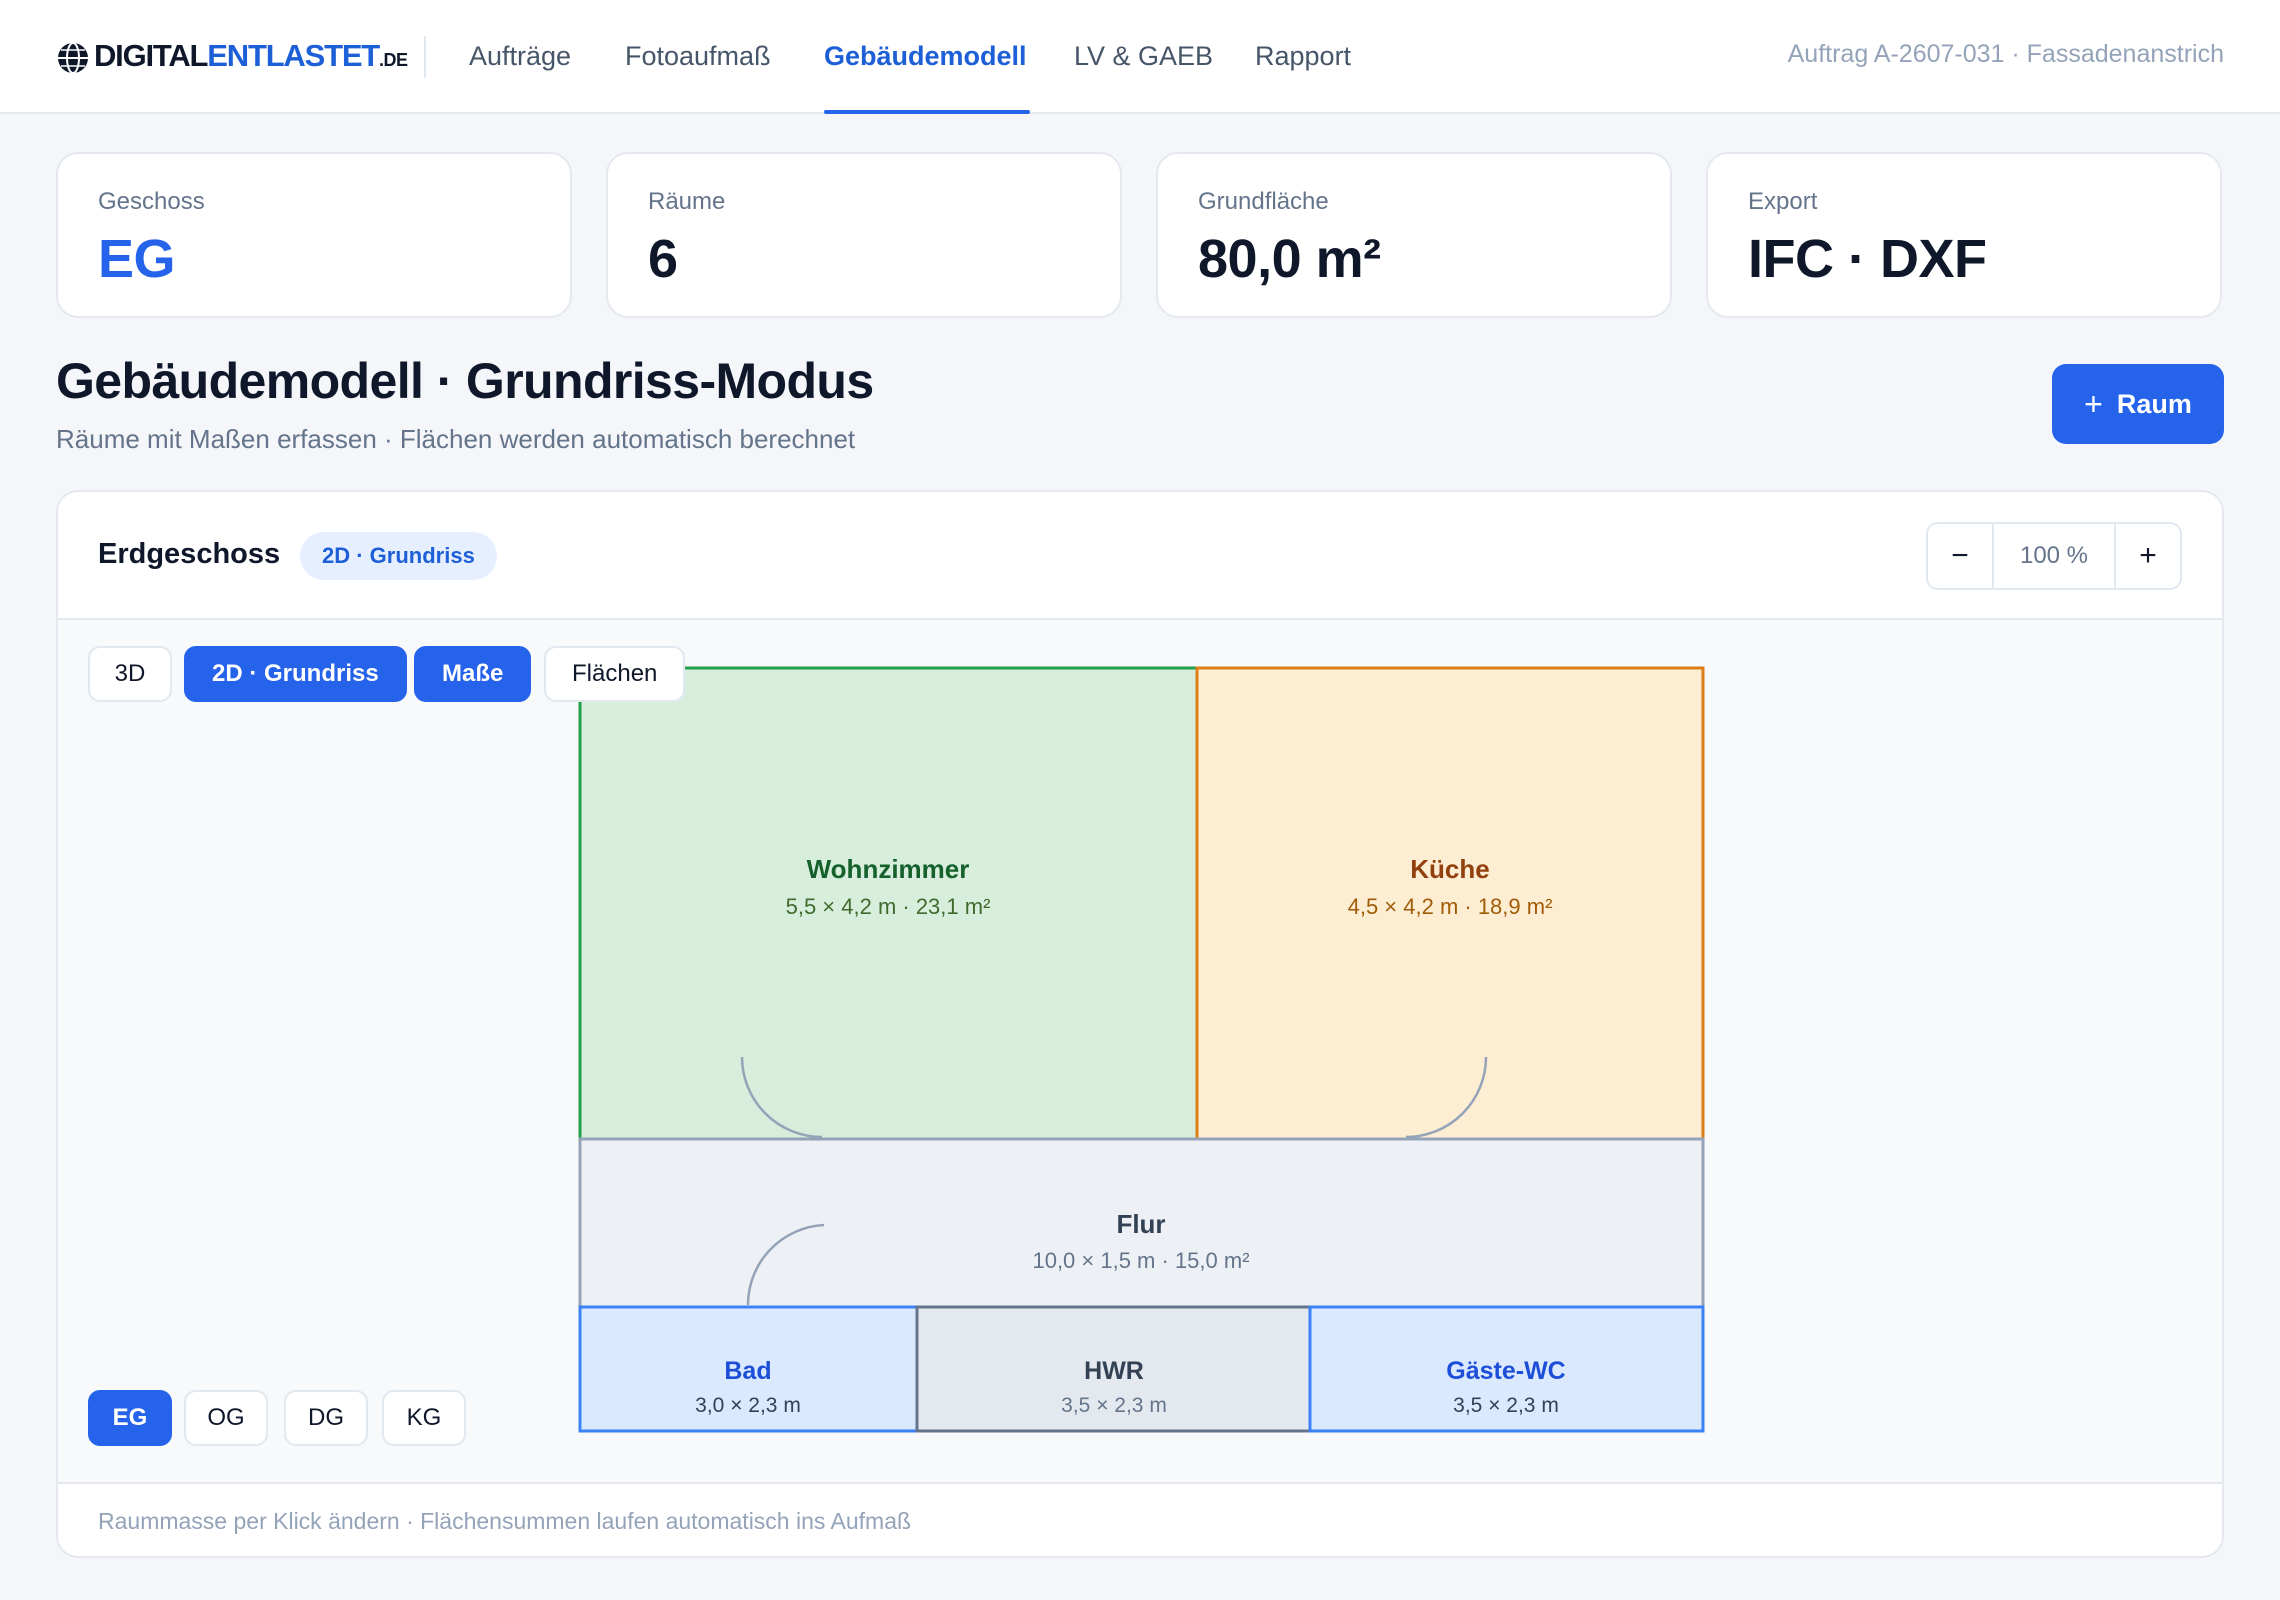  I want to click on room-dims-wohnzimmer: 5,5 × 4,2 m · 23,1 m², so click(888, 906).